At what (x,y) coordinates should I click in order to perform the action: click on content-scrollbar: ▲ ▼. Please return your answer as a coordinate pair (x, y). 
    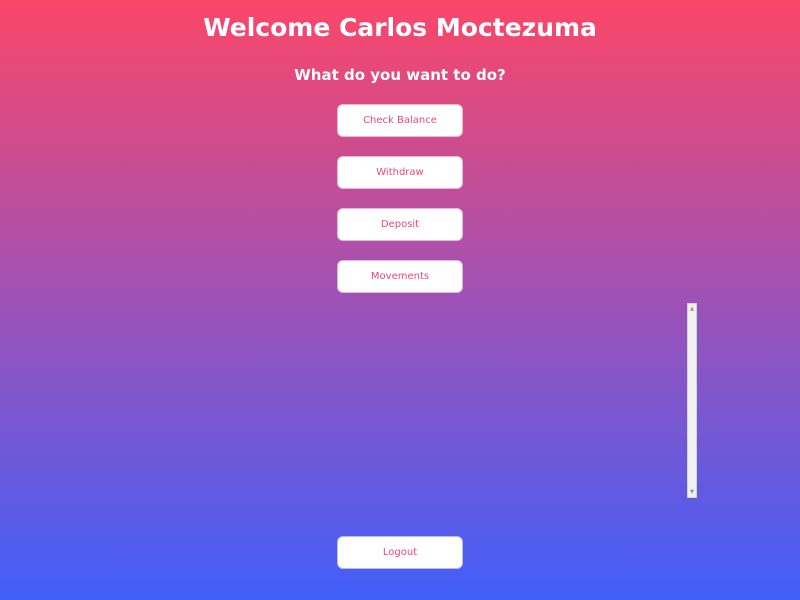
    Looking at the image, I should click on (692, 400).